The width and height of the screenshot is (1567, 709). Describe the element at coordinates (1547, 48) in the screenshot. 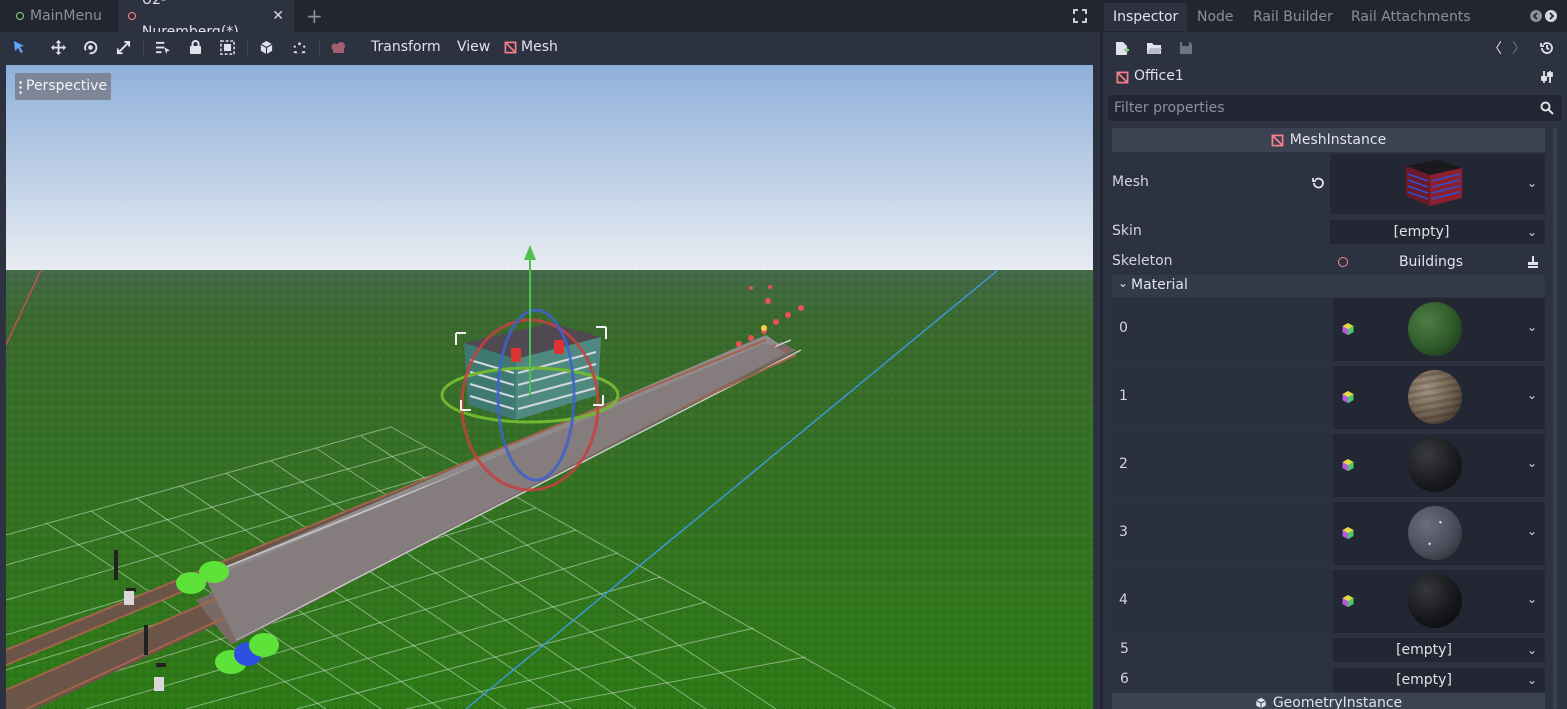

I see `history-icon` at that location.